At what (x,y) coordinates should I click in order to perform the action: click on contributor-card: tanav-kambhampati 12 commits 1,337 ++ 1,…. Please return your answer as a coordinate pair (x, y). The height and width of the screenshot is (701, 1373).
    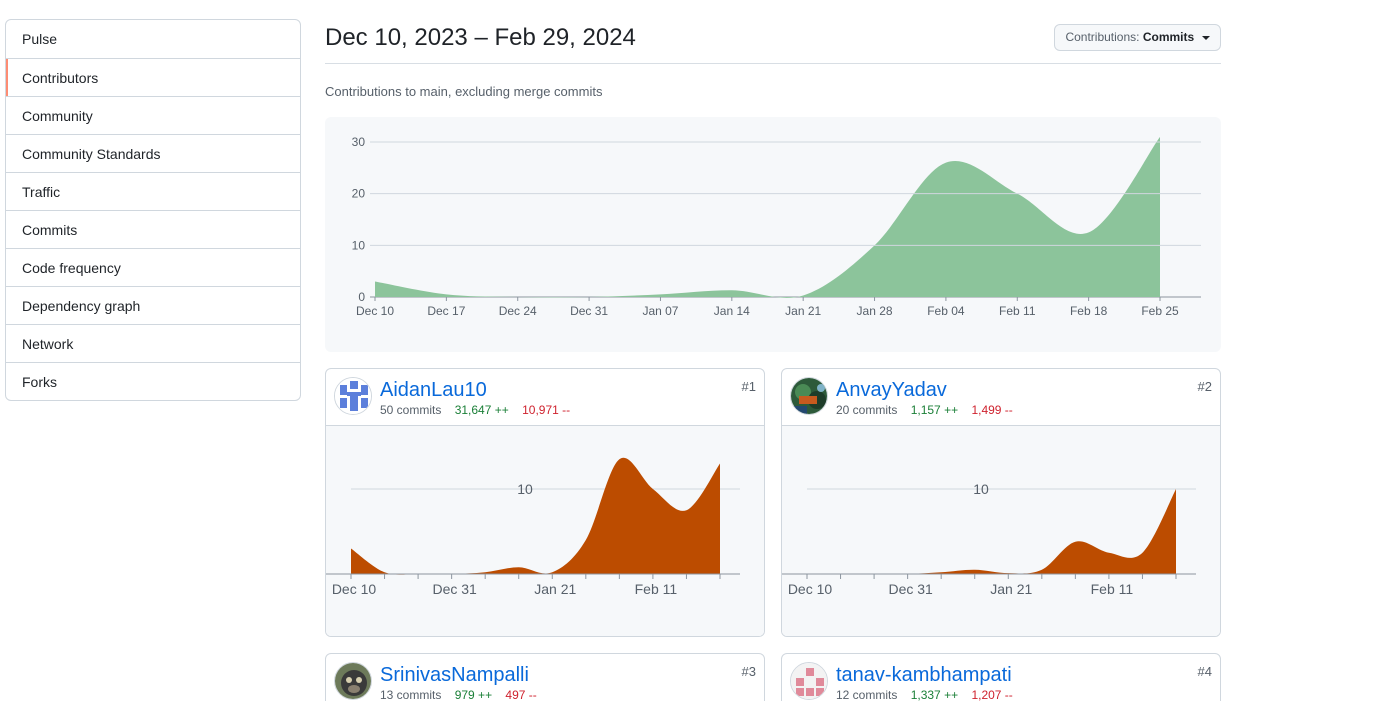
    Looking at the image, I should click on (1001, 677).